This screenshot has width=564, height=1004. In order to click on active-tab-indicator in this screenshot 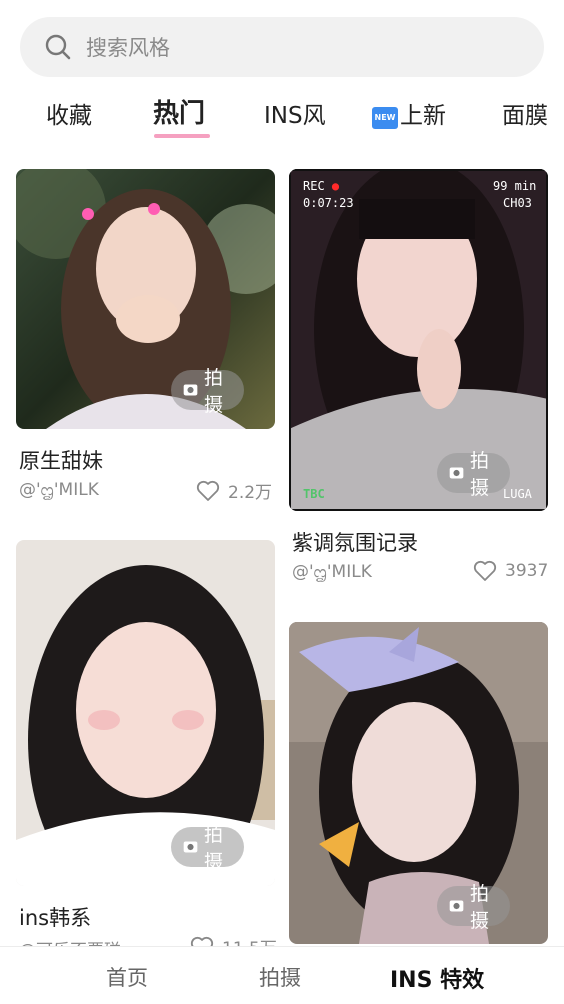, I will do `click(182, 136)`.